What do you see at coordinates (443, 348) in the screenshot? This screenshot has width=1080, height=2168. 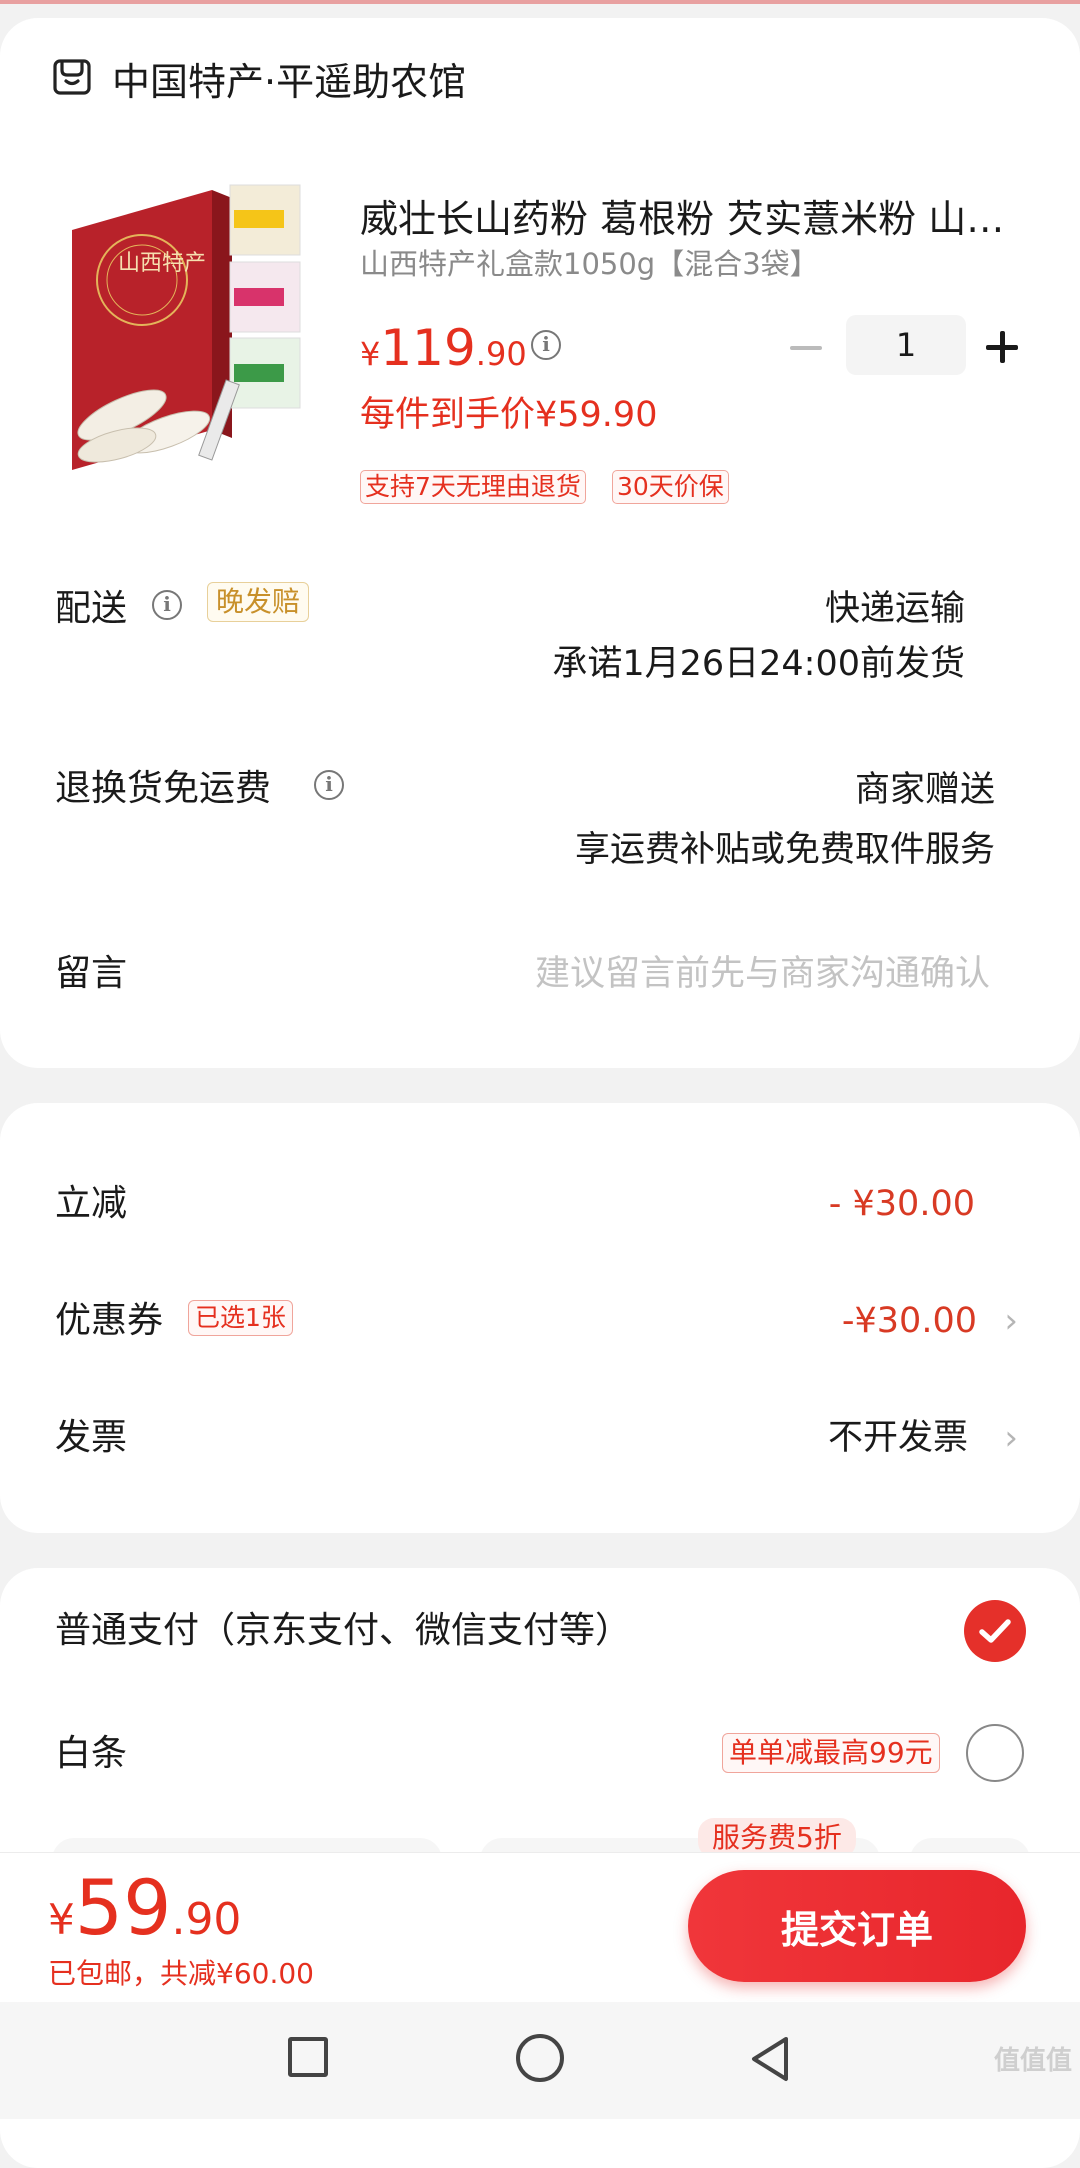 I see `product-price: ¥119.90` at bounding box center [443, 348].